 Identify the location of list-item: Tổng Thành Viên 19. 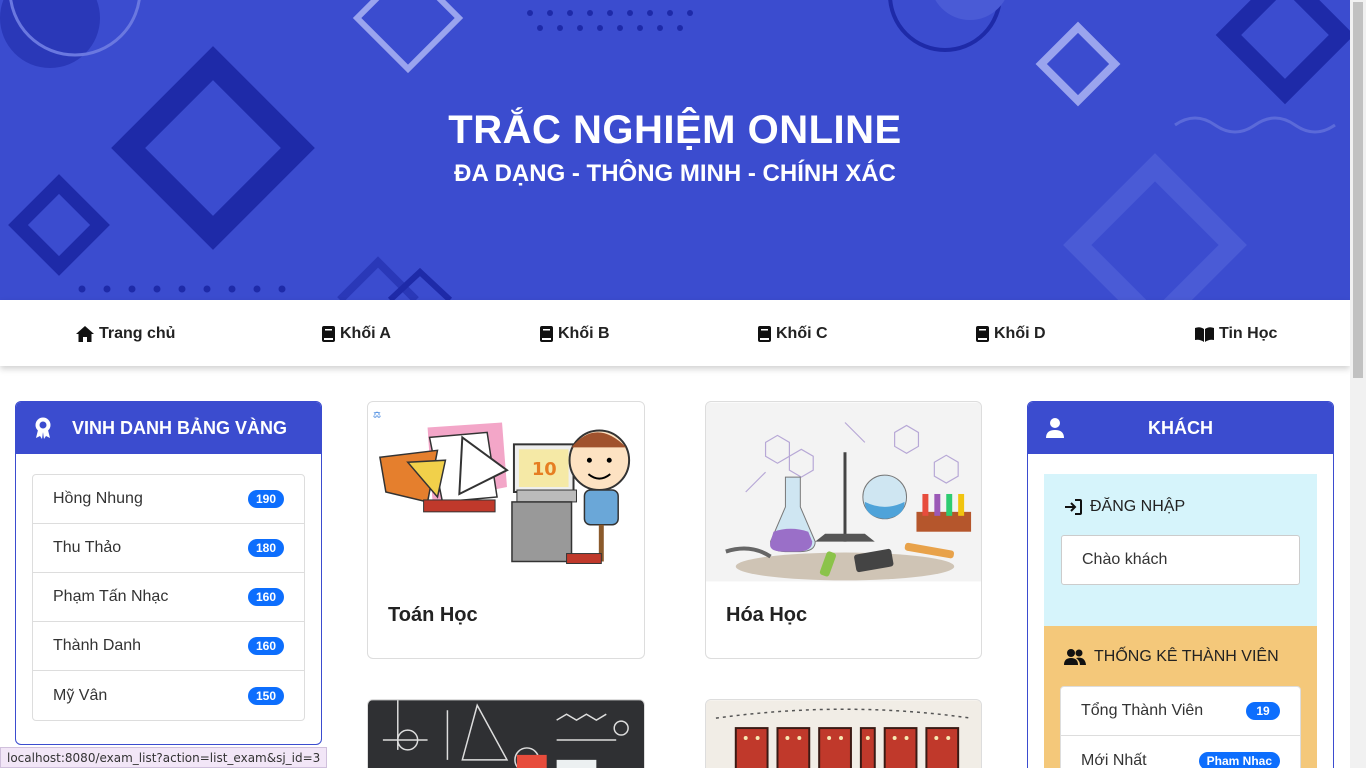
(1180, 711).